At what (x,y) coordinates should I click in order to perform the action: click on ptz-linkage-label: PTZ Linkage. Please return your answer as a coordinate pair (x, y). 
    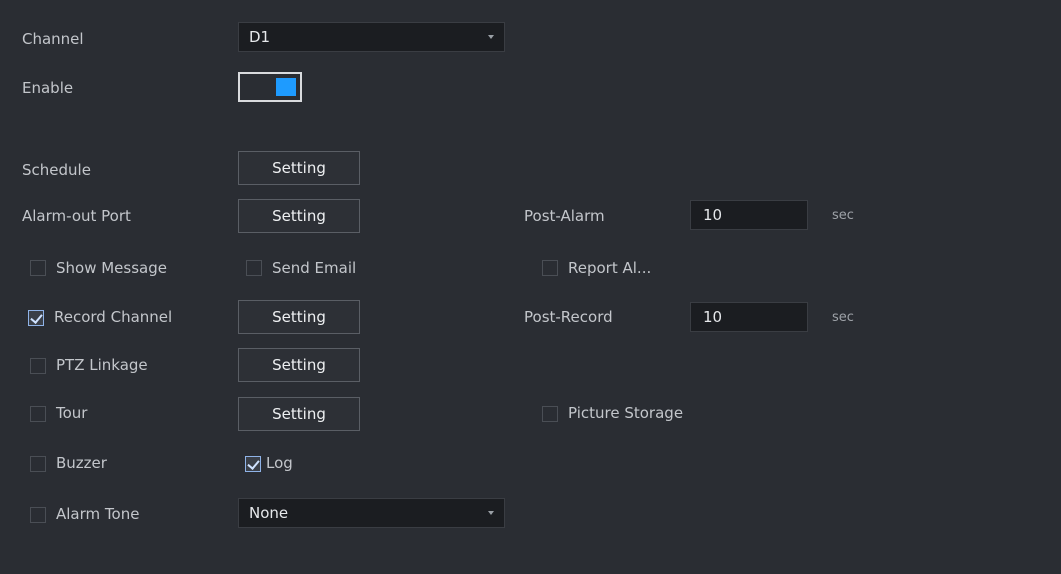
    Looking at the image, I should click on (102, 365).